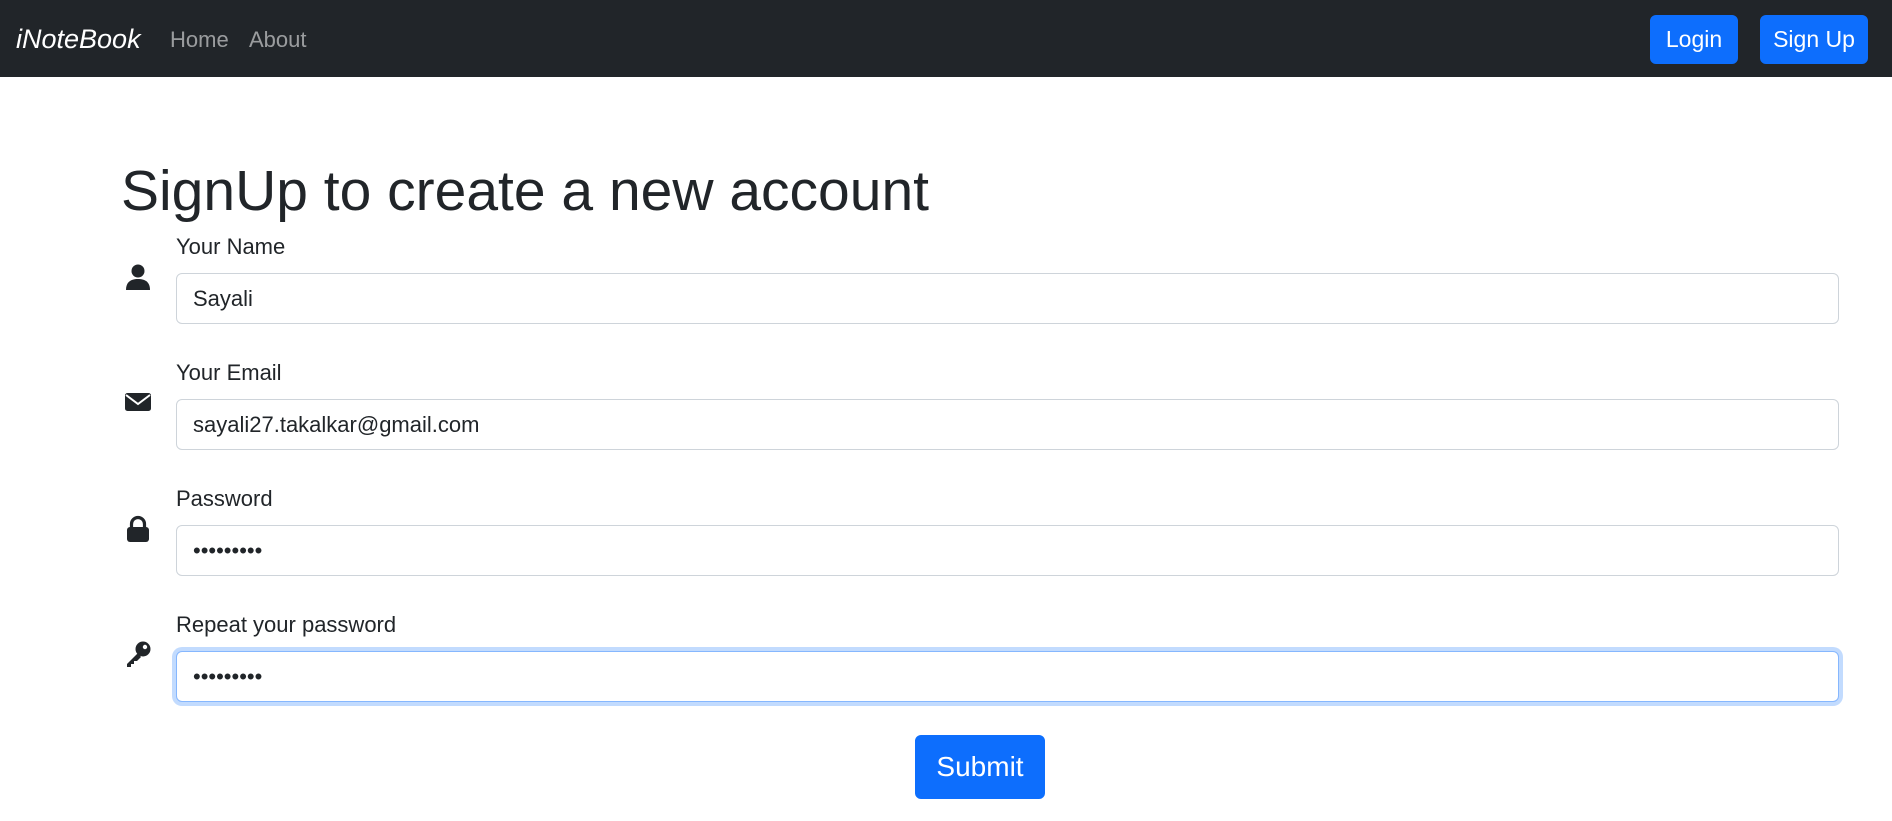 The image size is (1892, 821). What do you see at coordinates (231, 246) in the screenshot?
I see `name-label: Your Name` at bounding box center [231, 246].